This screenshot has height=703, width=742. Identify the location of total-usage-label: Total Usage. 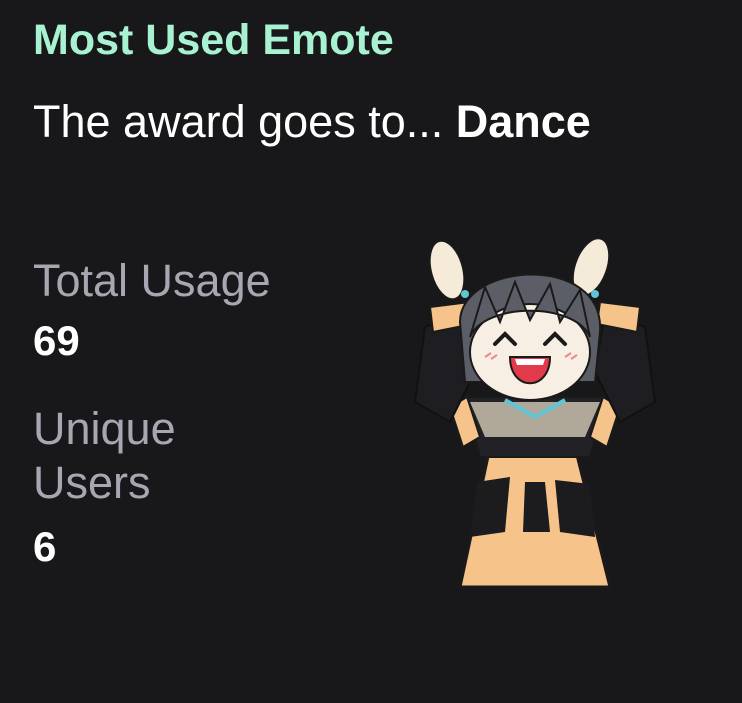
(152, 280).